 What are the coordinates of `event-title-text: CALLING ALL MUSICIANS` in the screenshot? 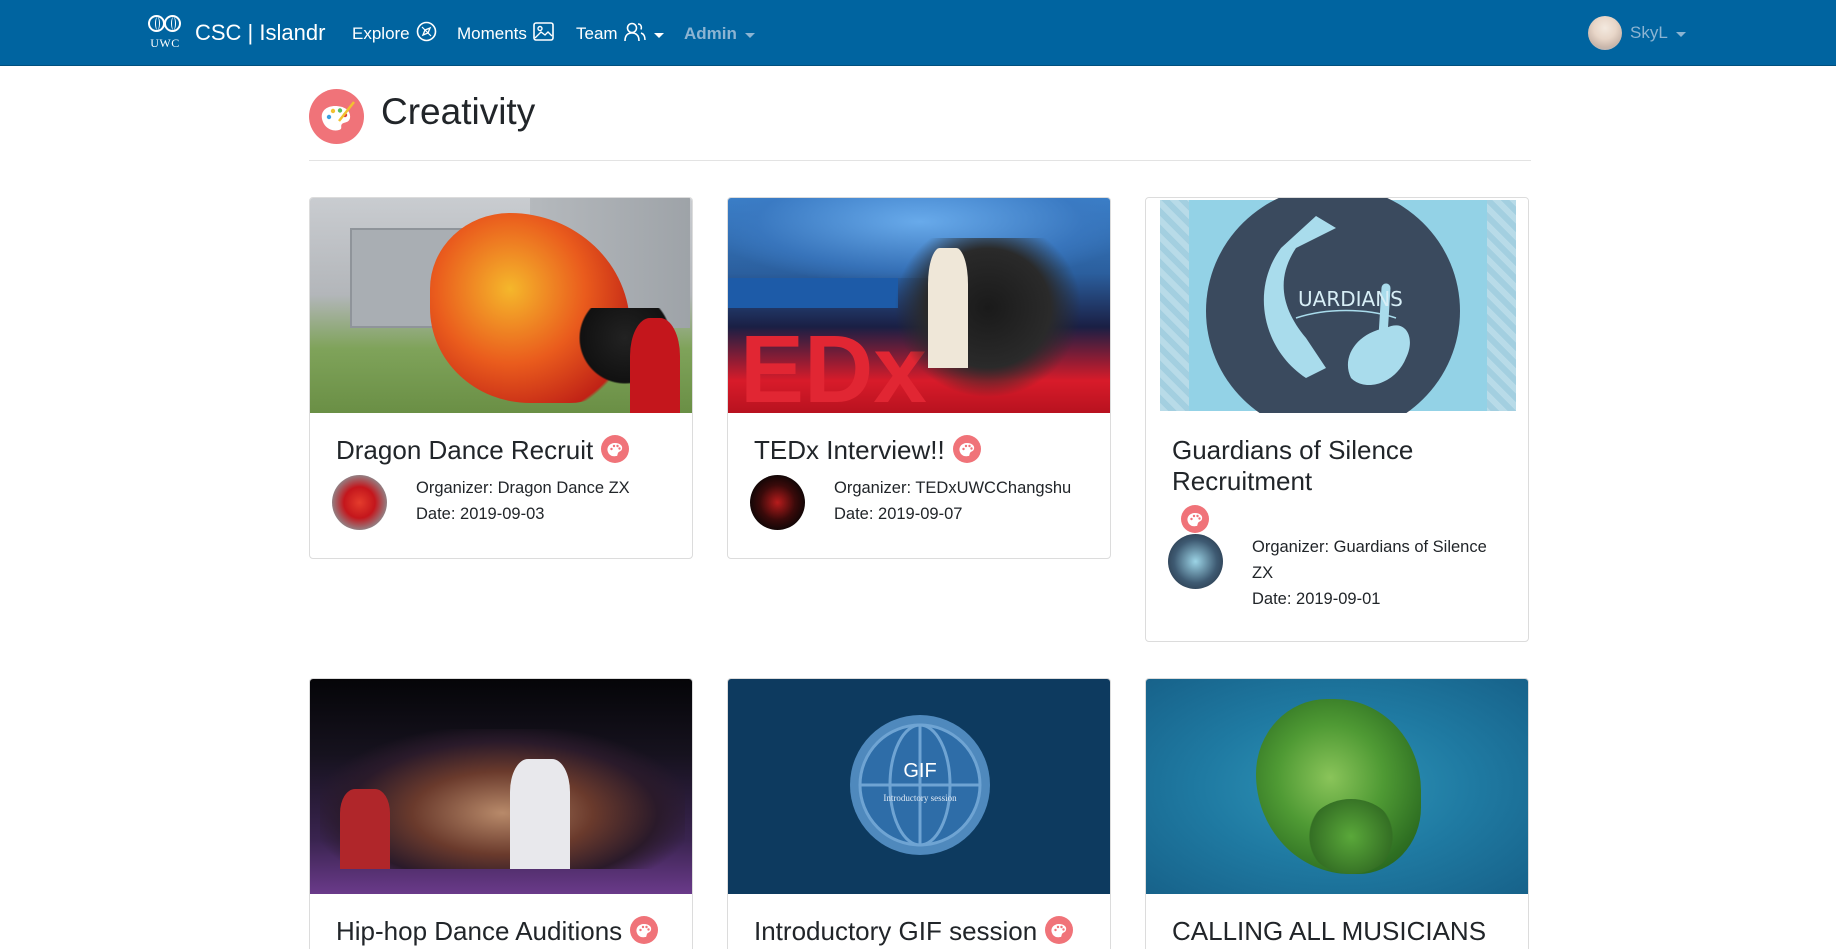 It's located at (1329, 931).